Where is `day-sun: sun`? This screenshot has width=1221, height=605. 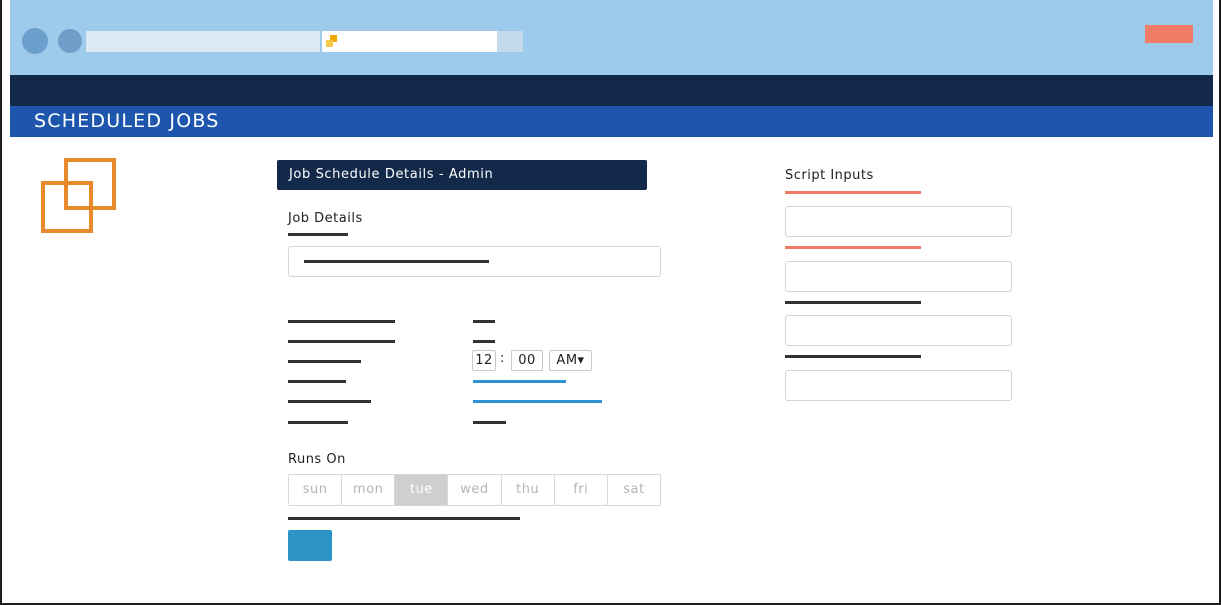
day-sun: sun is located at coordinates (316, 490).